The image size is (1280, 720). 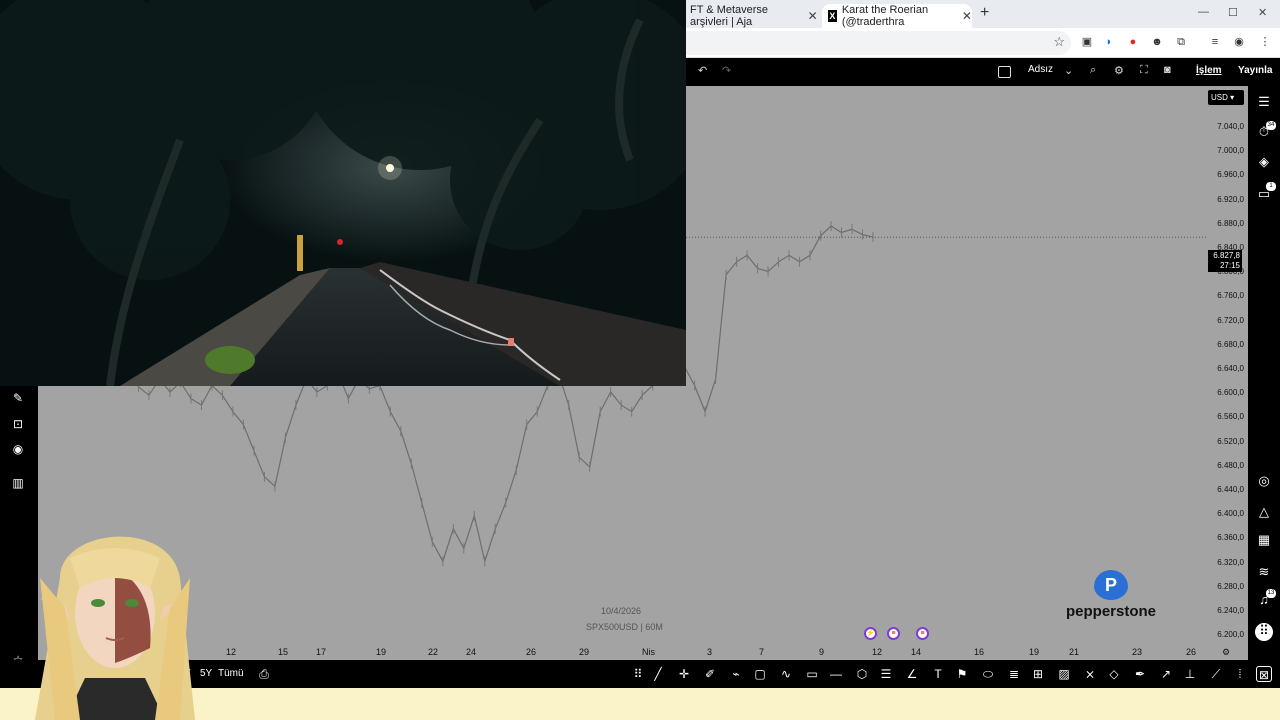 I want to click on profile-avatar-icon: ◉, so click(x=1239, y=42).